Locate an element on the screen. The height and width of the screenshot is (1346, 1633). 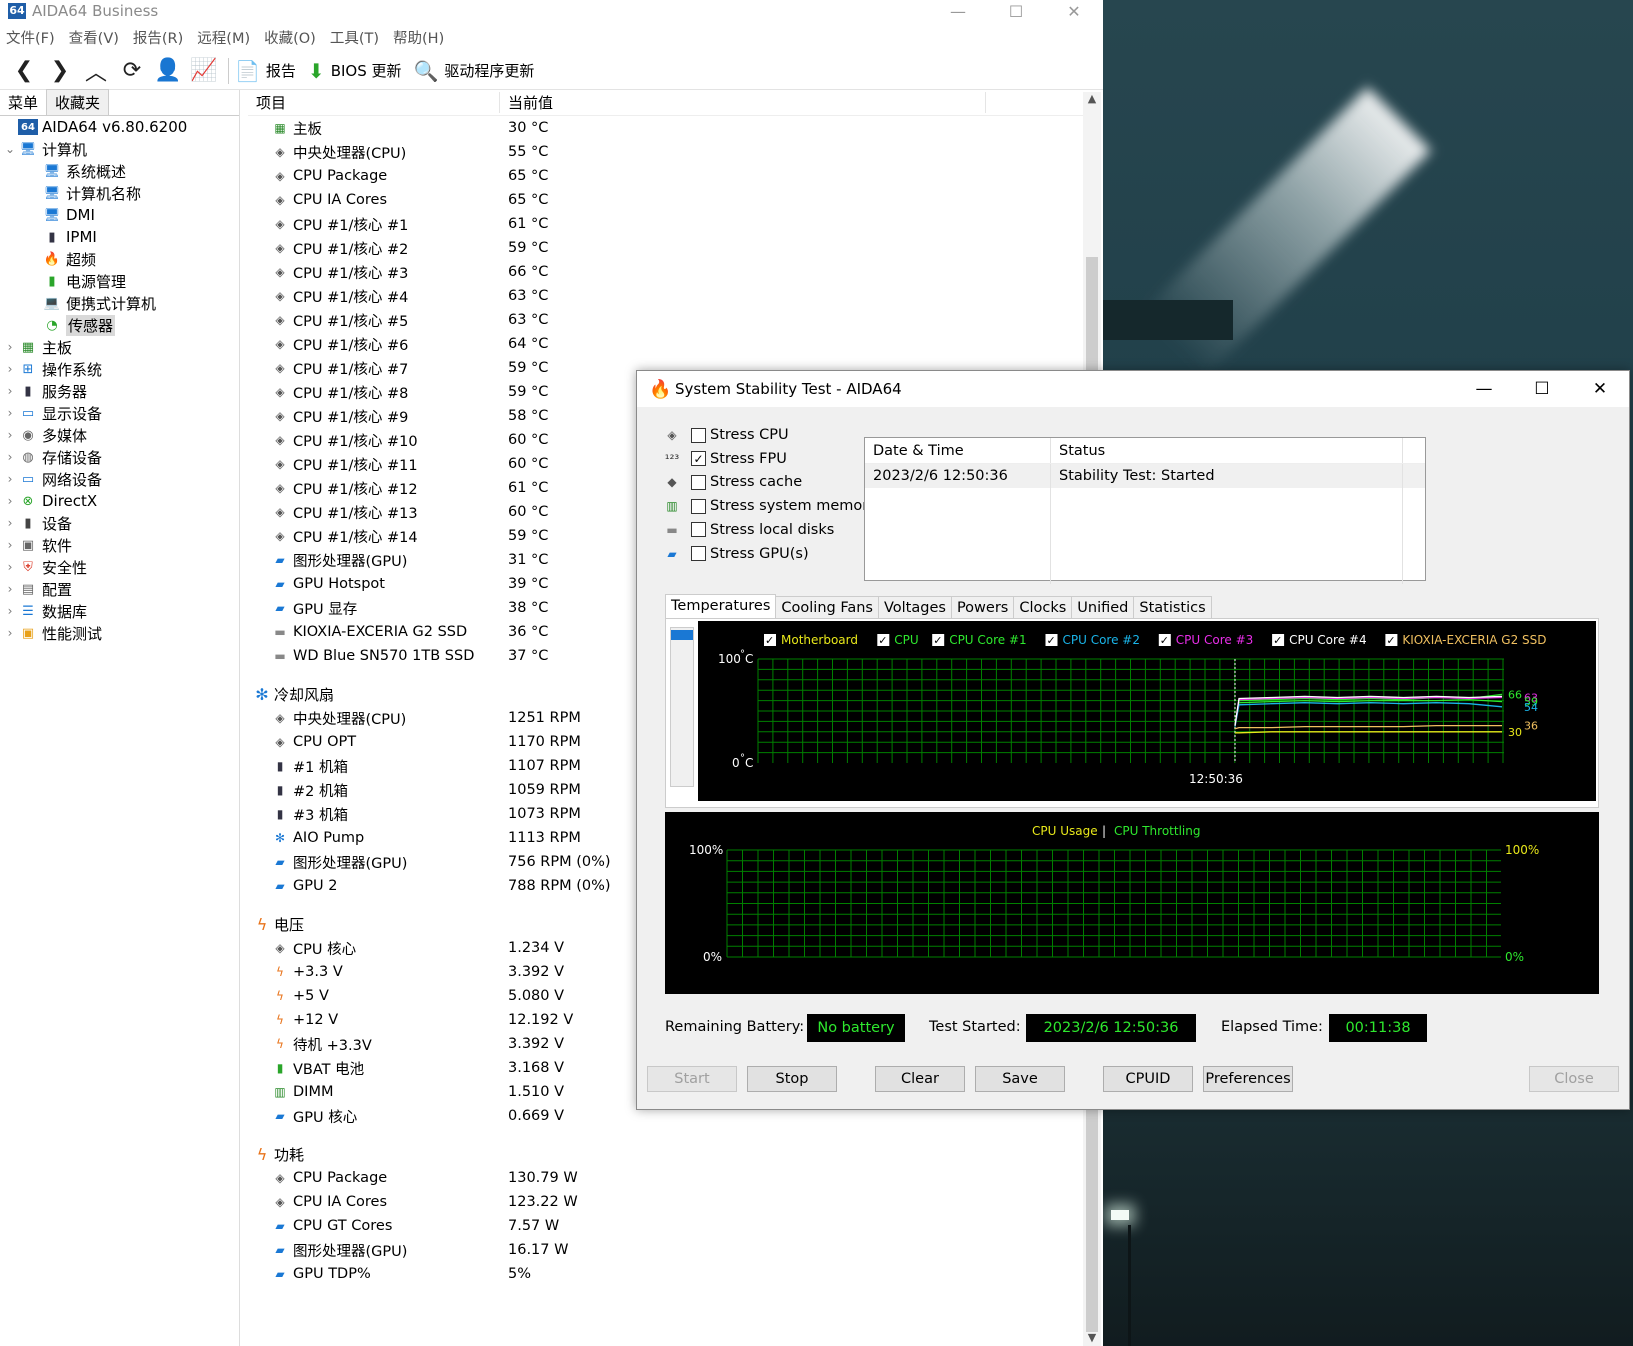
tree-item: › ▦ 主板 is located at coordinates (119, 347).